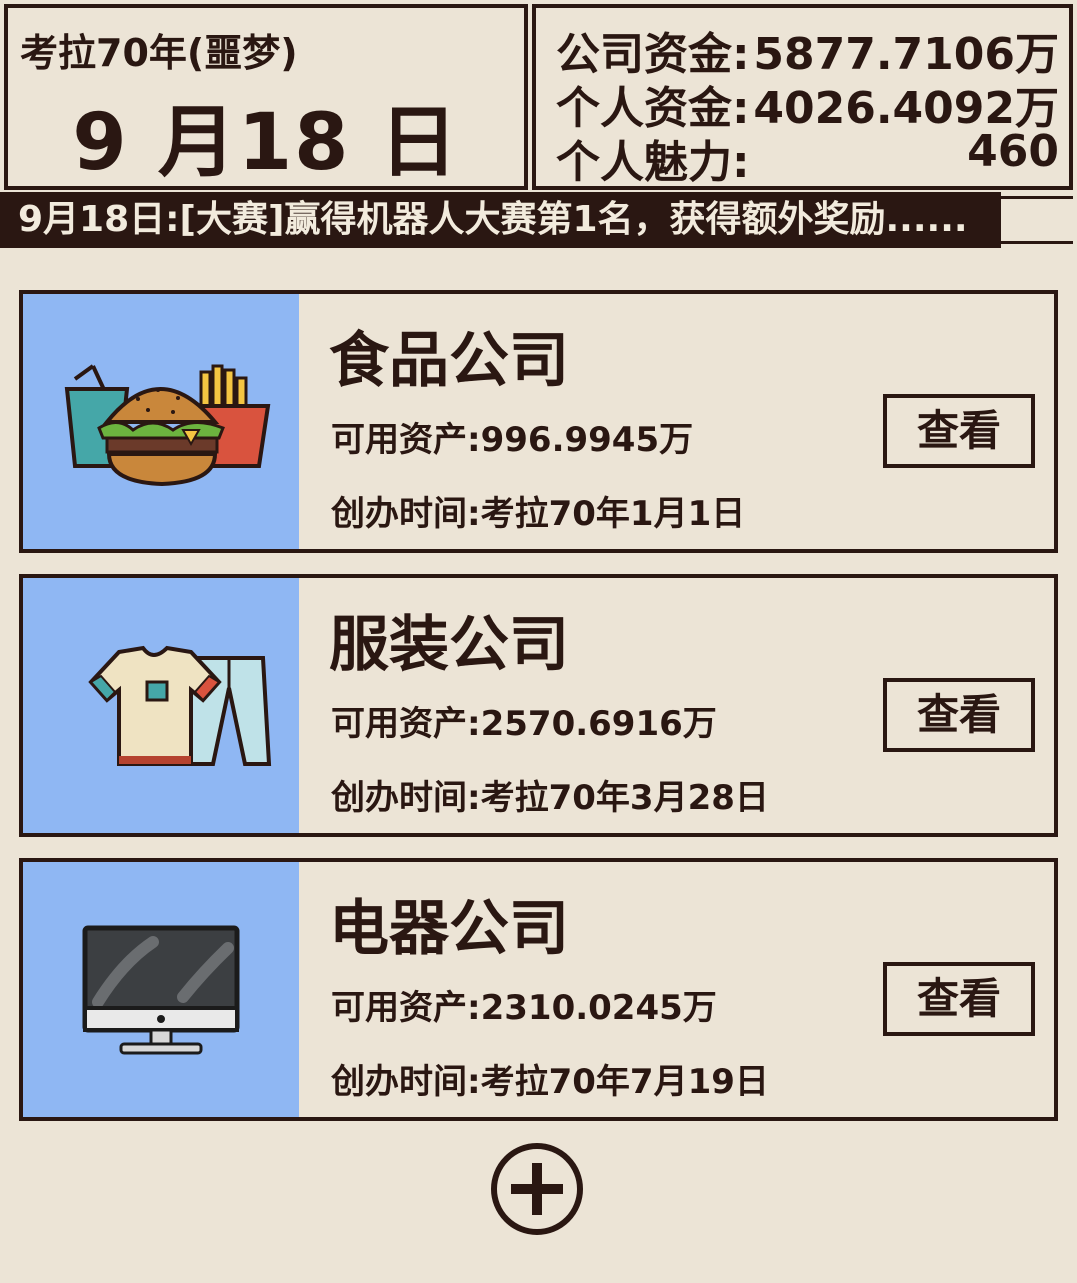 This screenshot has width=1077, height=1283. Describe the element at coordinates (550, 1082) in the screenshot. I see `company-founded: 创办时间:考拉70年7月19日` at that location.